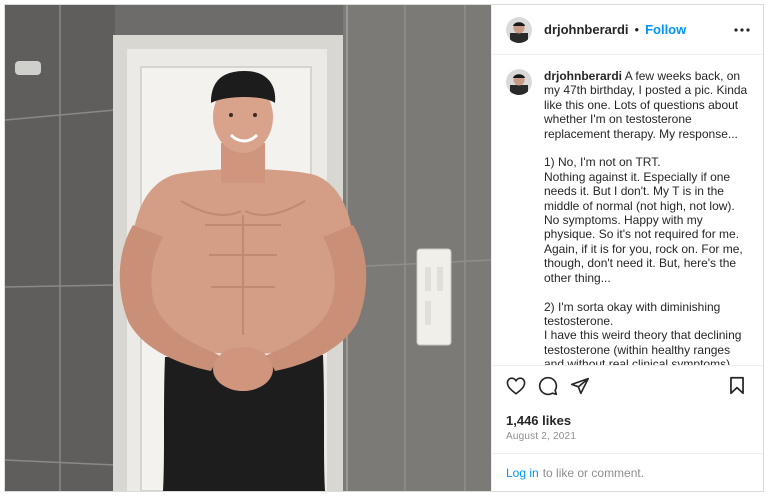 The height and width of the screenshot is (496, 768). I want to click on avatar, so click(519, 29).